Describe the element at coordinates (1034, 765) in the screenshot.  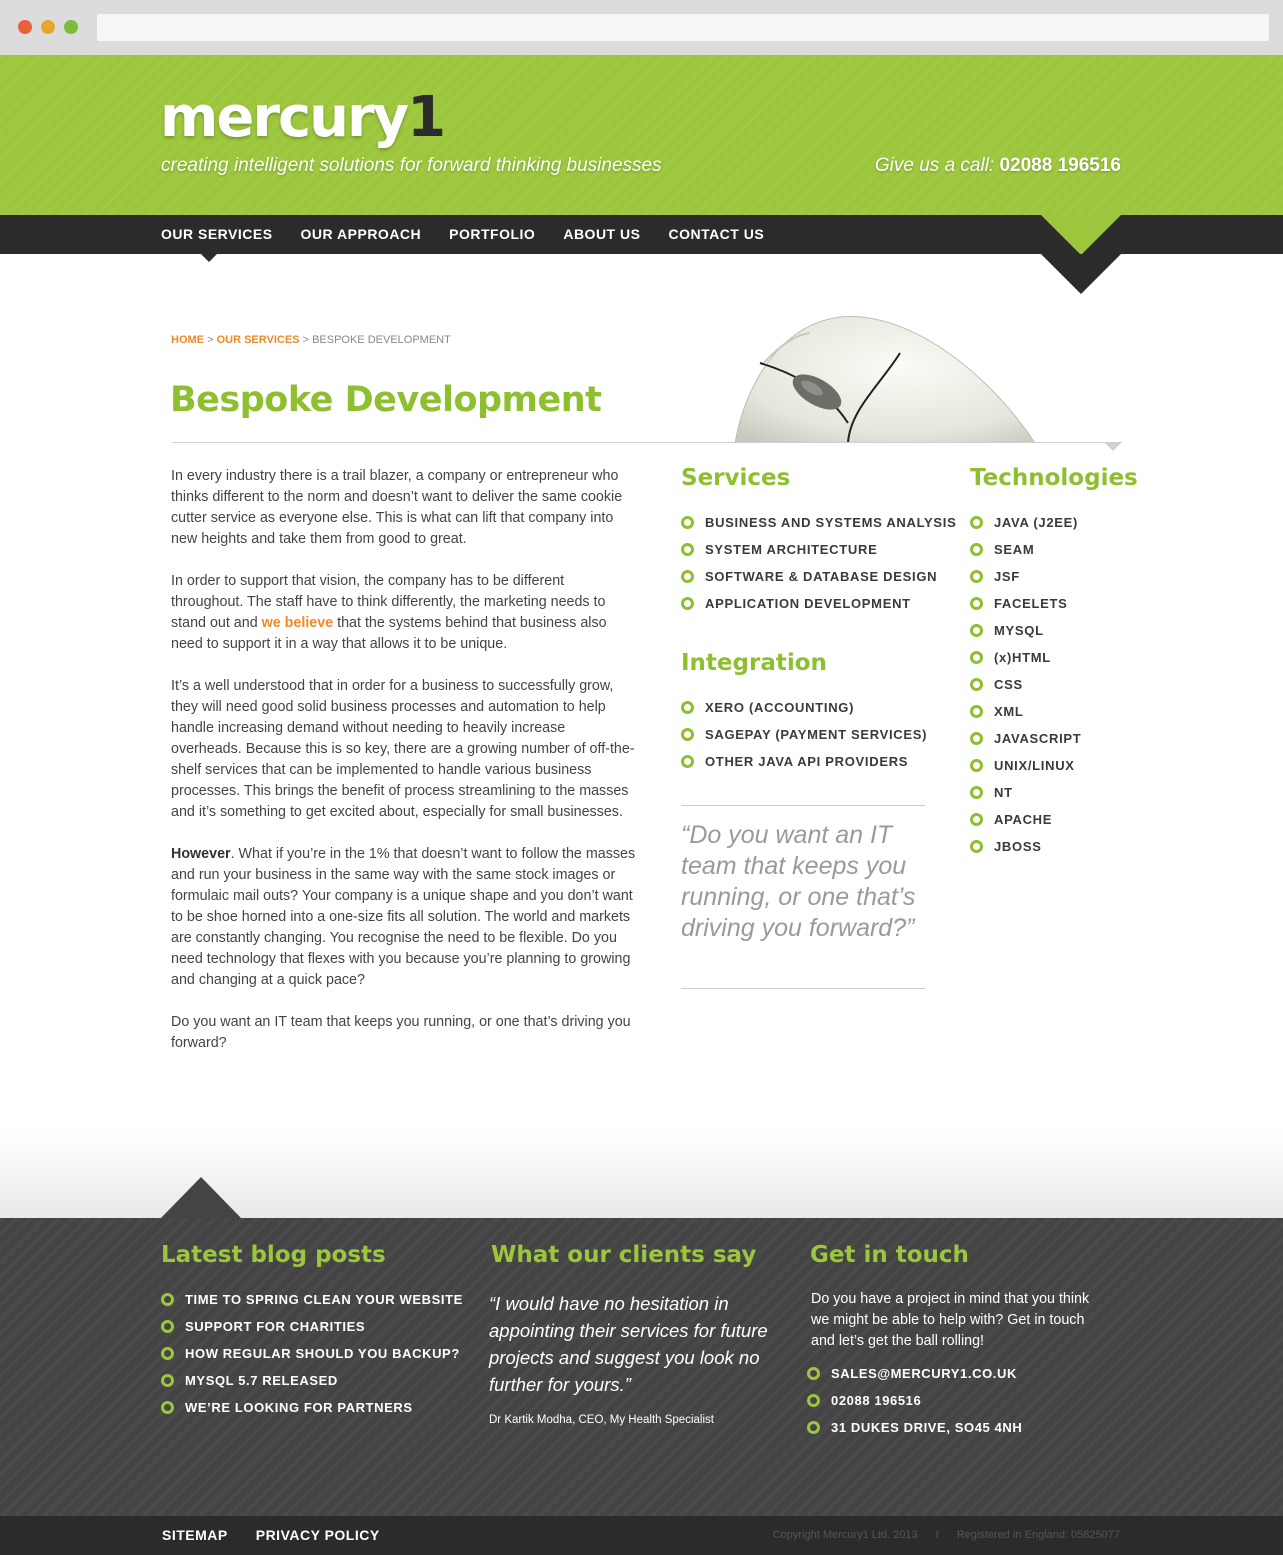
I see `list-item-label: UNIX/LINUX` at that location.